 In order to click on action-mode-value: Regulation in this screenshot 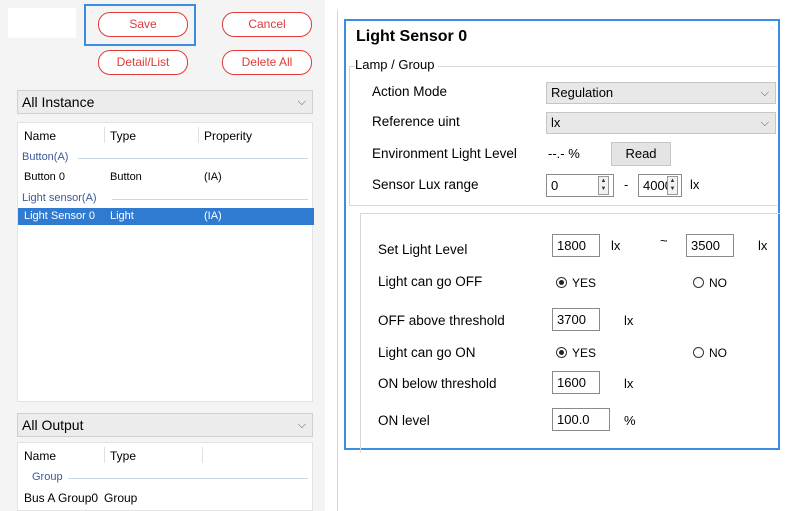, I will do `click(582, 92)`.